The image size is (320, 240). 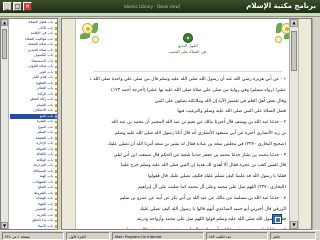 I want to click on window-right-edge, so click(x=316, y=124).